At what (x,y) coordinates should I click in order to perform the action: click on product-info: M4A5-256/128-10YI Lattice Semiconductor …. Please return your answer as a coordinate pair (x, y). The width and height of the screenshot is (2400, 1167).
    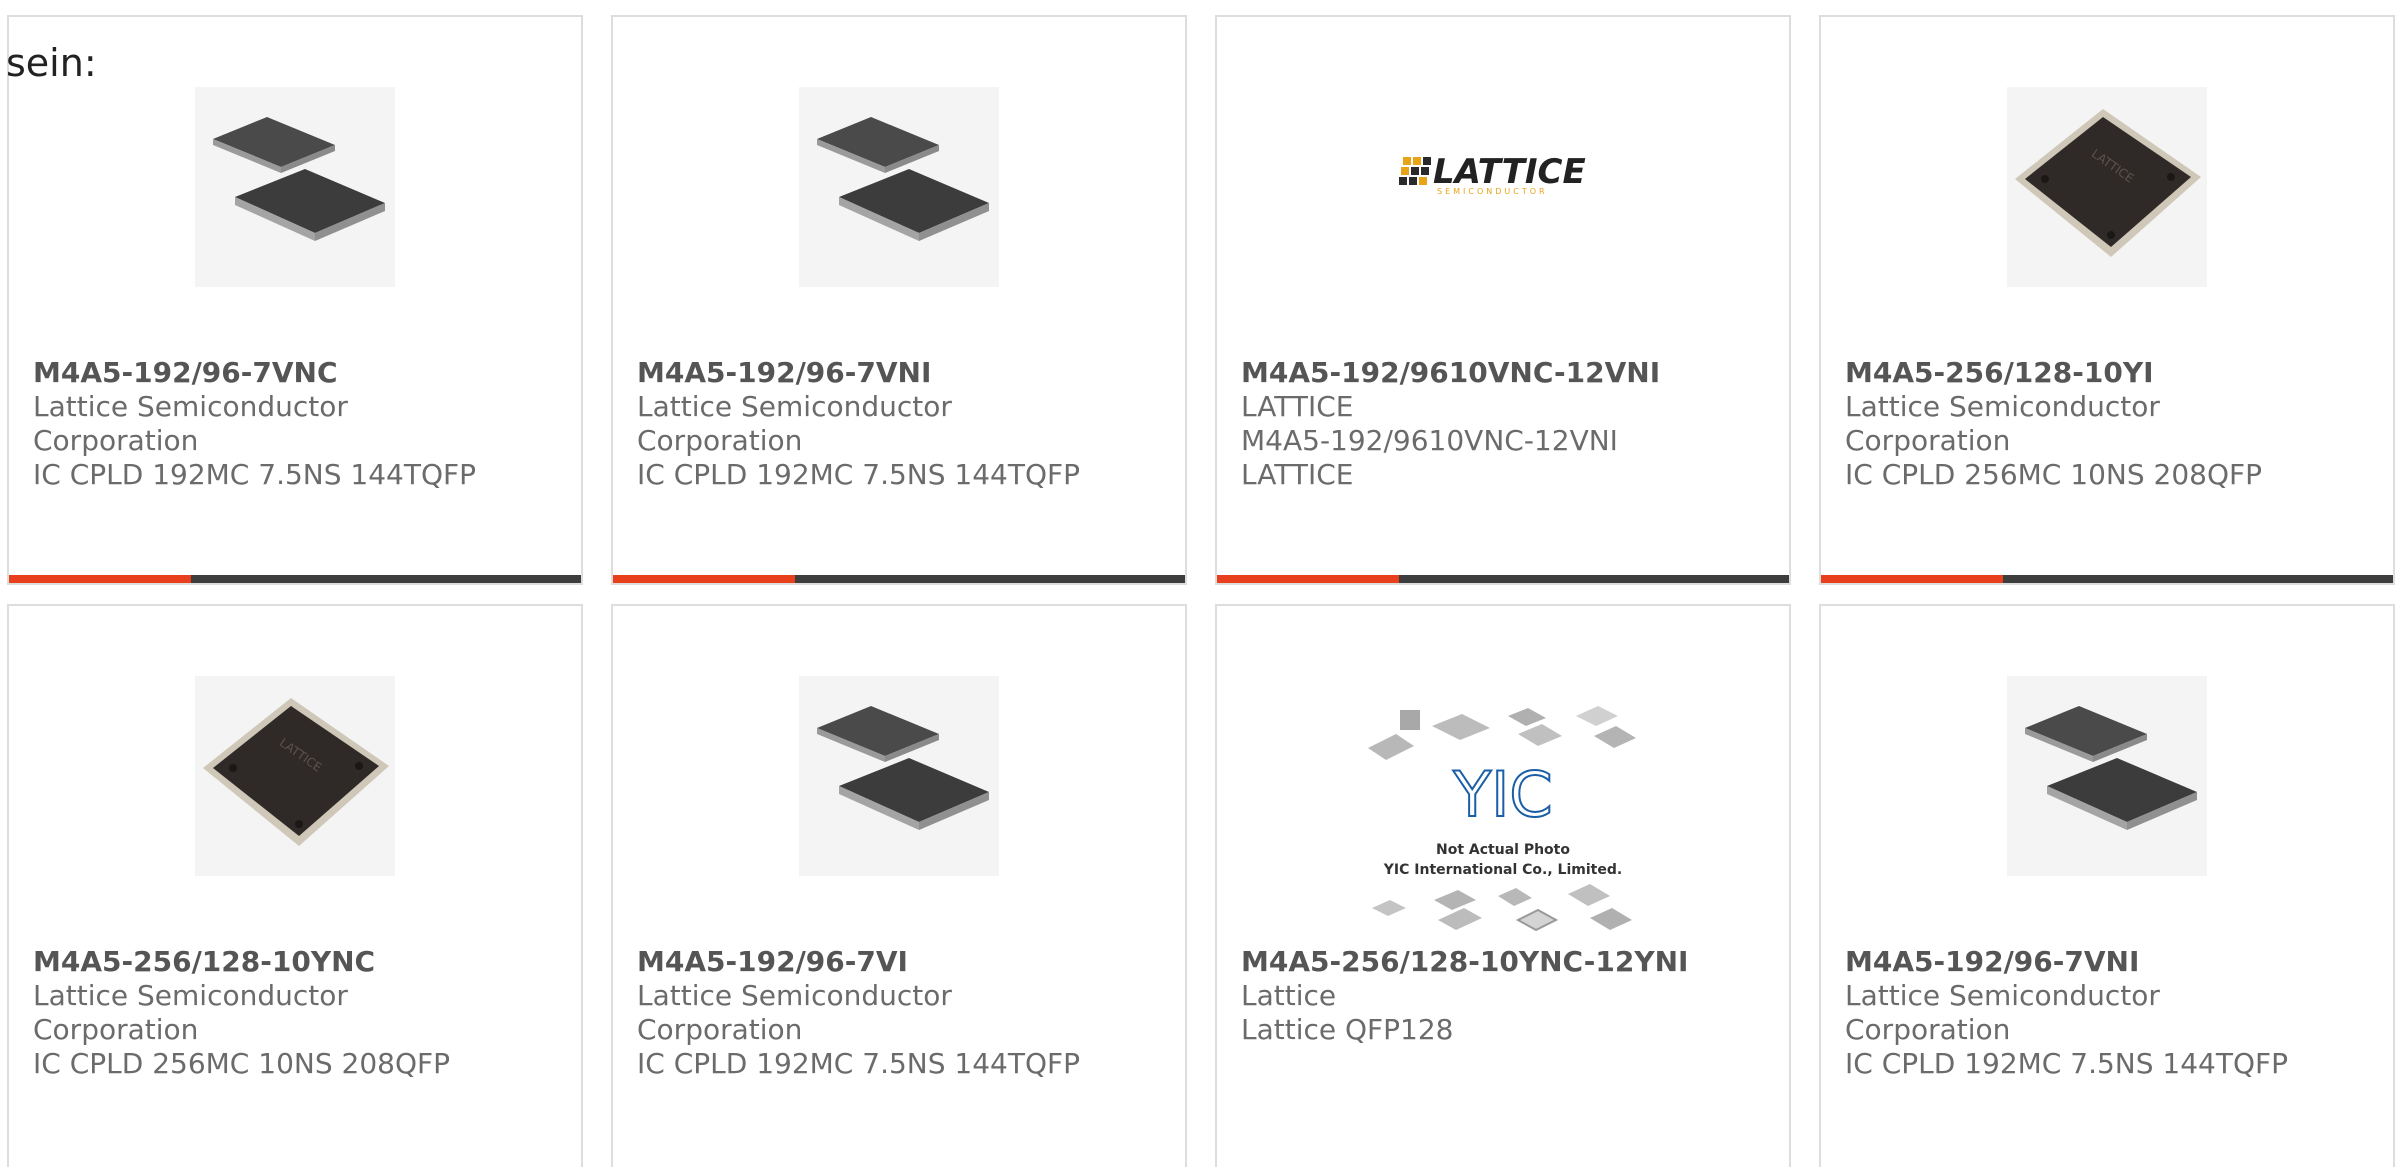
    Looking at the image, I should click on (2114, 424).